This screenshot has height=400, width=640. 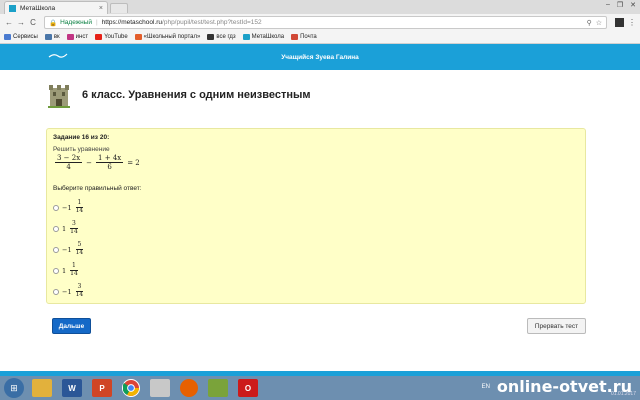 What do you see at coordinates (556, 326) in the screenshot?
I see `stop-test-button: Прервать тест` at bounding box center [556, 326].